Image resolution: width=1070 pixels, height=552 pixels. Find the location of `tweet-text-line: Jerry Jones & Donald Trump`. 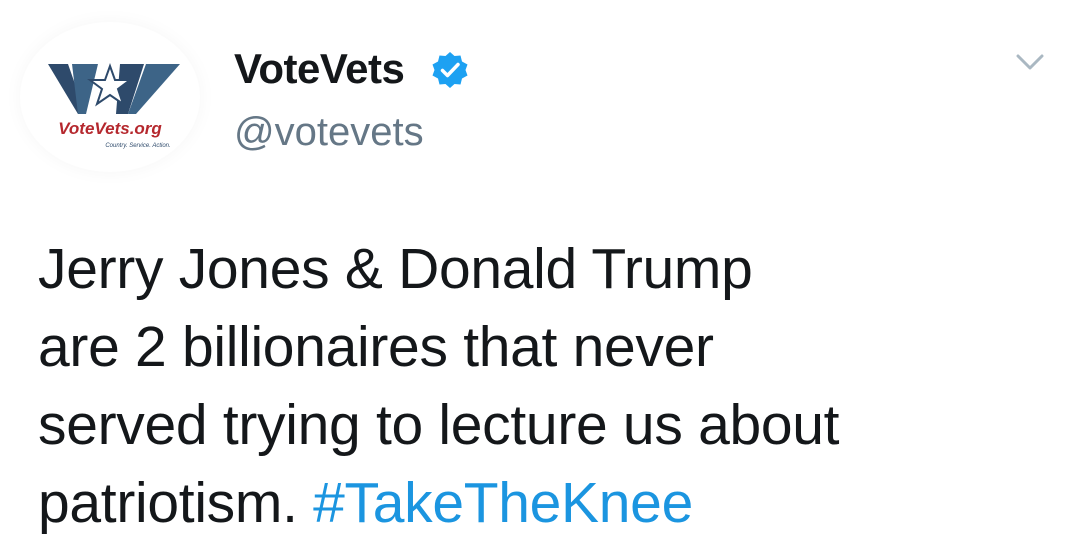

tweet-text-line: Jerry Jones & Donald Trump is located at coordinates (395, 269).